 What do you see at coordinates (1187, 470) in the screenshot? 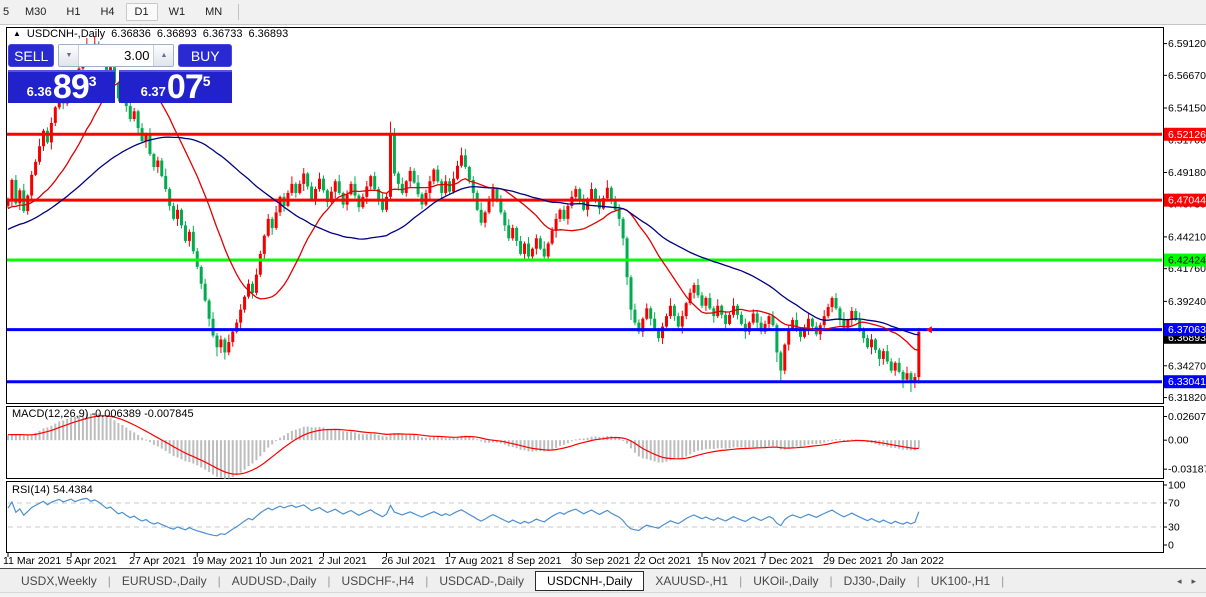
I see `svg-text: -0.03187` at bounding box center [1187, 470].